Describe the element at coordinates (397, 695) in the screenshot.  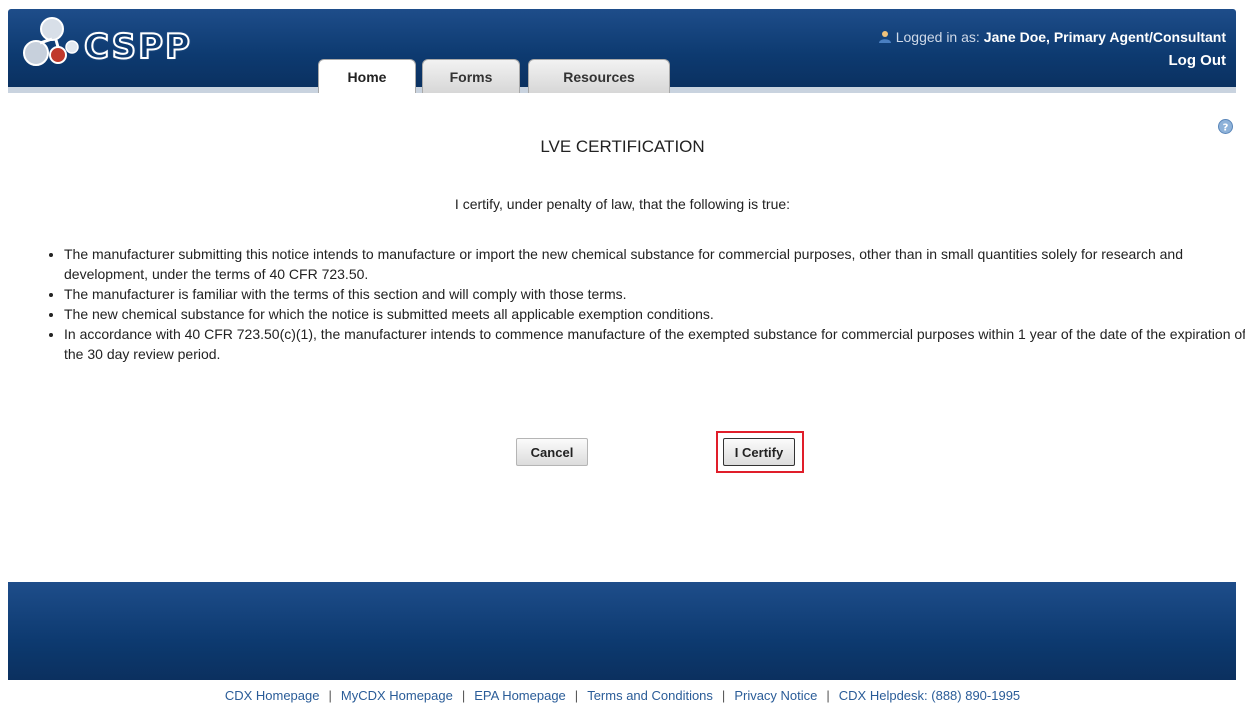
I see `mycdx-homepage-link: MyCDX Homepage` at that location.